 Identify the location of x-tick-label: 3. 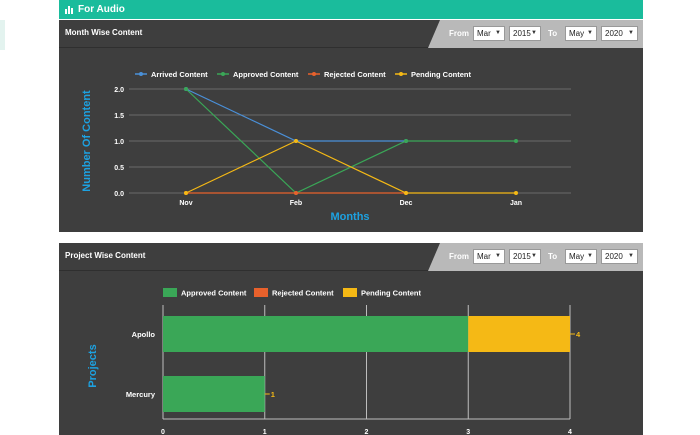
(468, 432).